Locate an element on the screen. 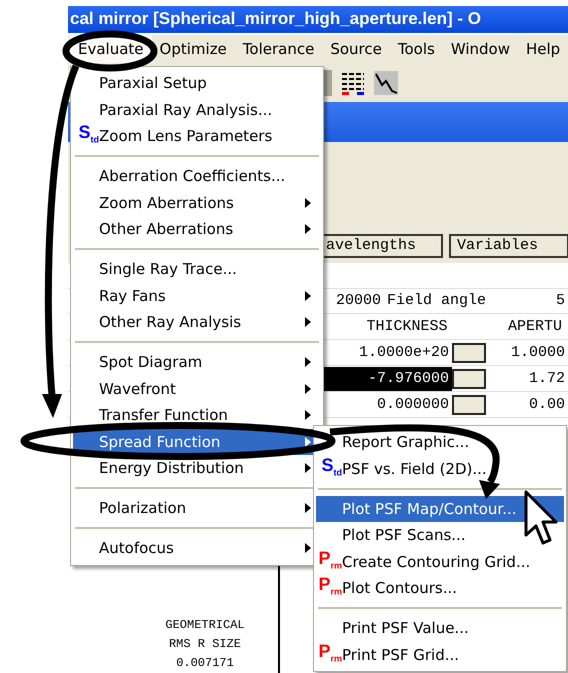 This screenshot has width=568, height=673. window-title: cal mirror [Spherical_mirror_high_aperture.len] - O is located at coordinates (275, 19).